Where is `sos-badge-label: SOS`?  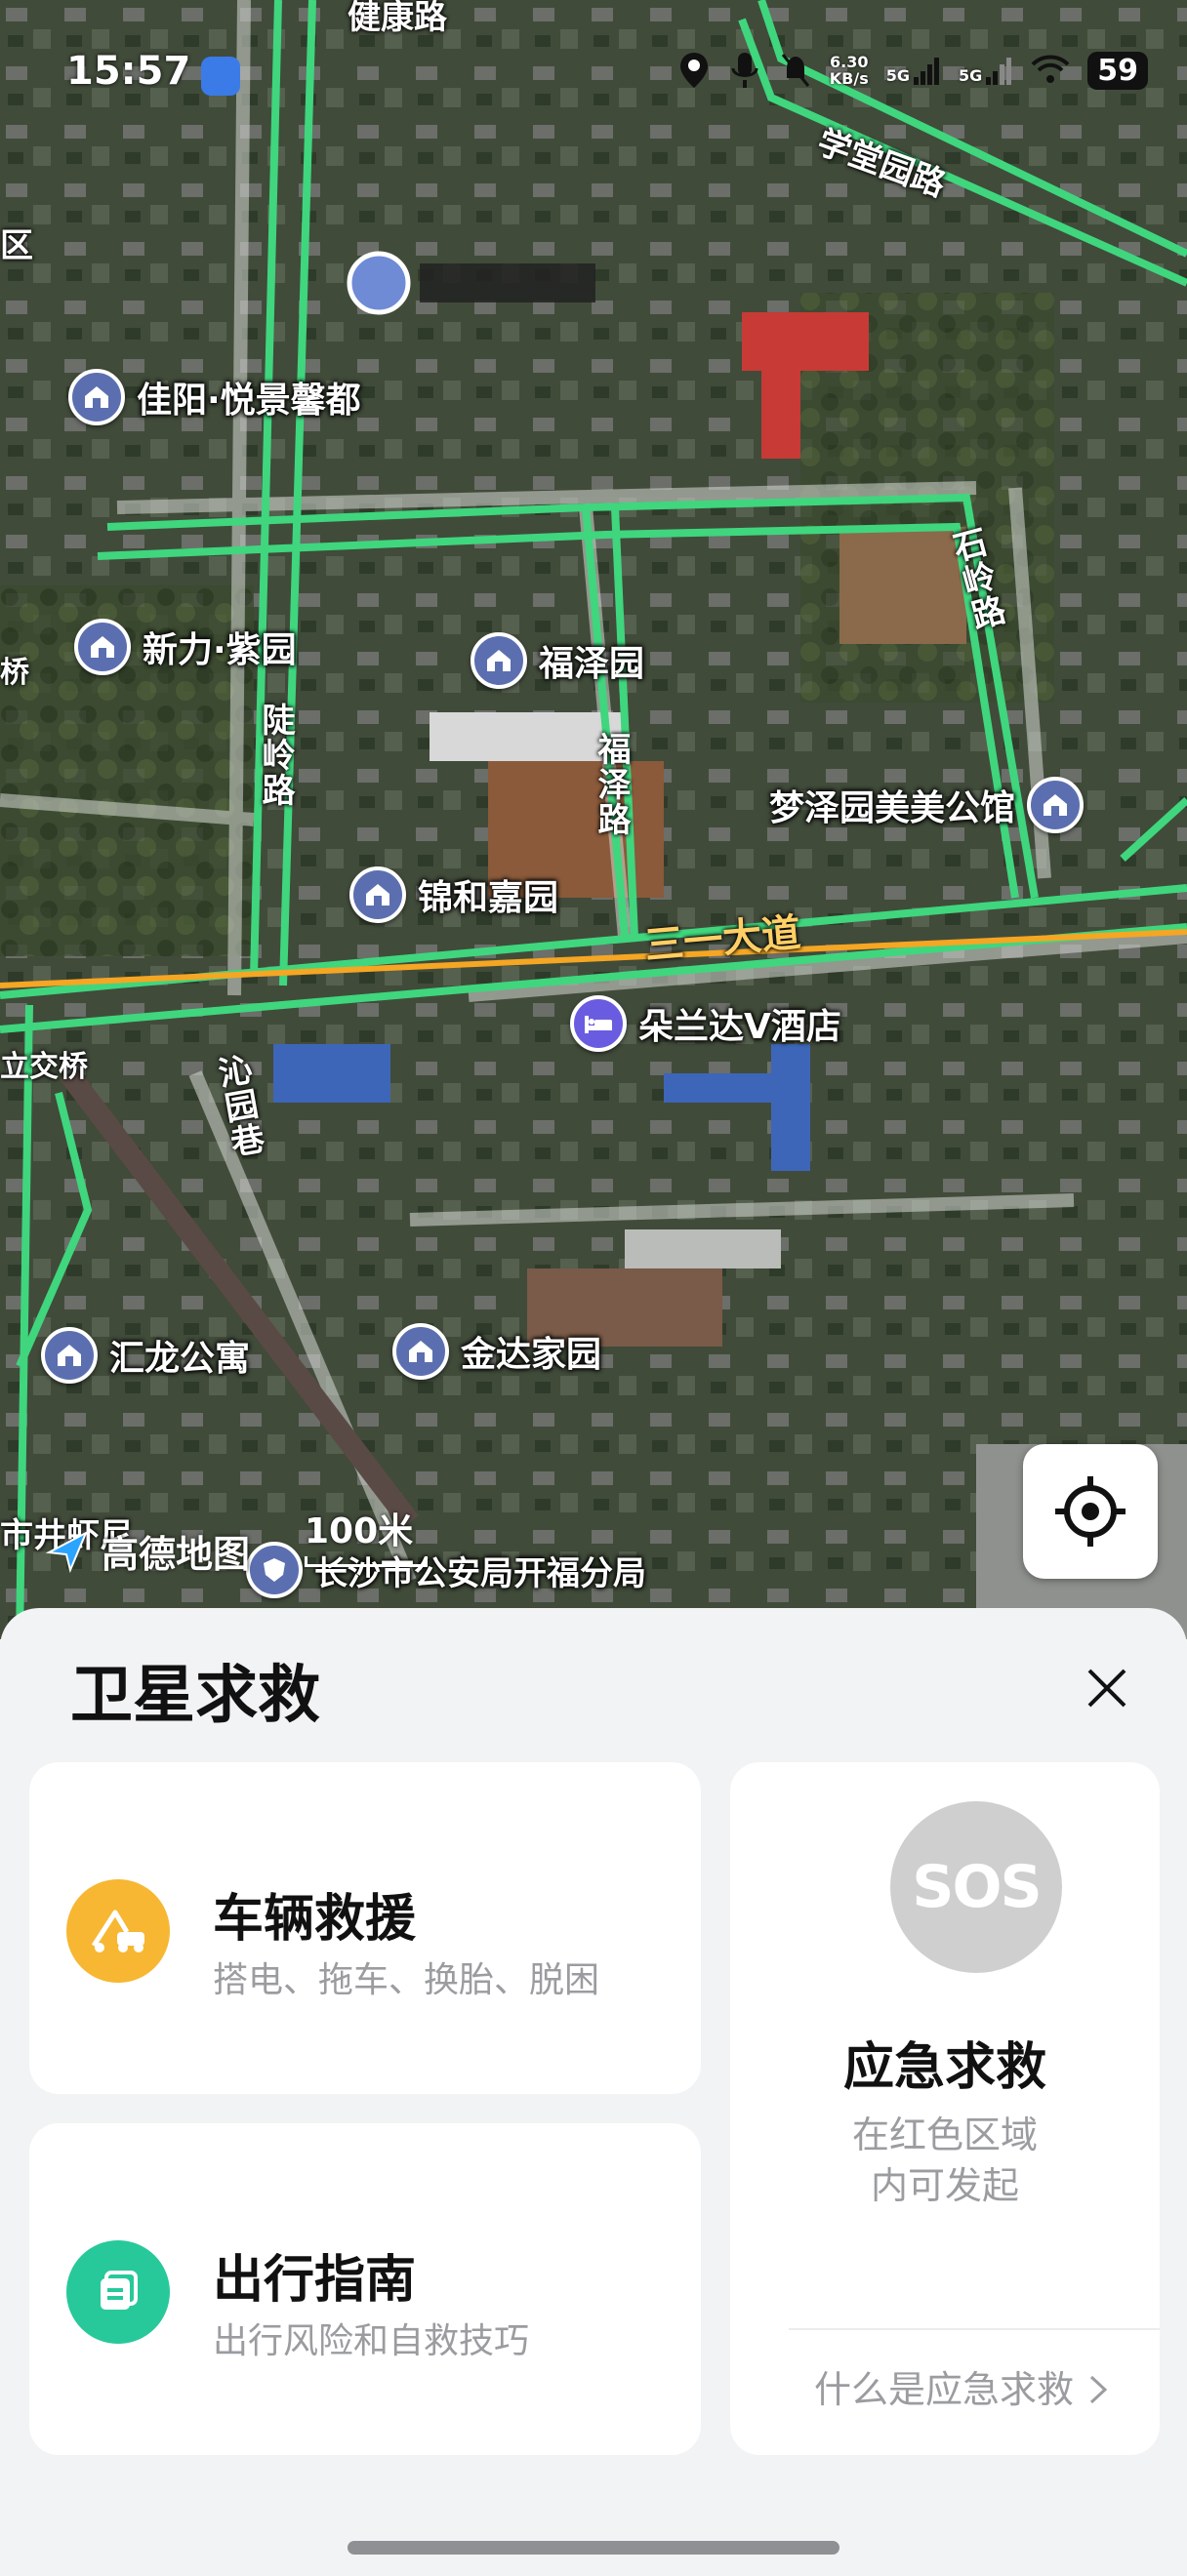
sos-badge-label: SOS is located at coordinates (977, 1887).